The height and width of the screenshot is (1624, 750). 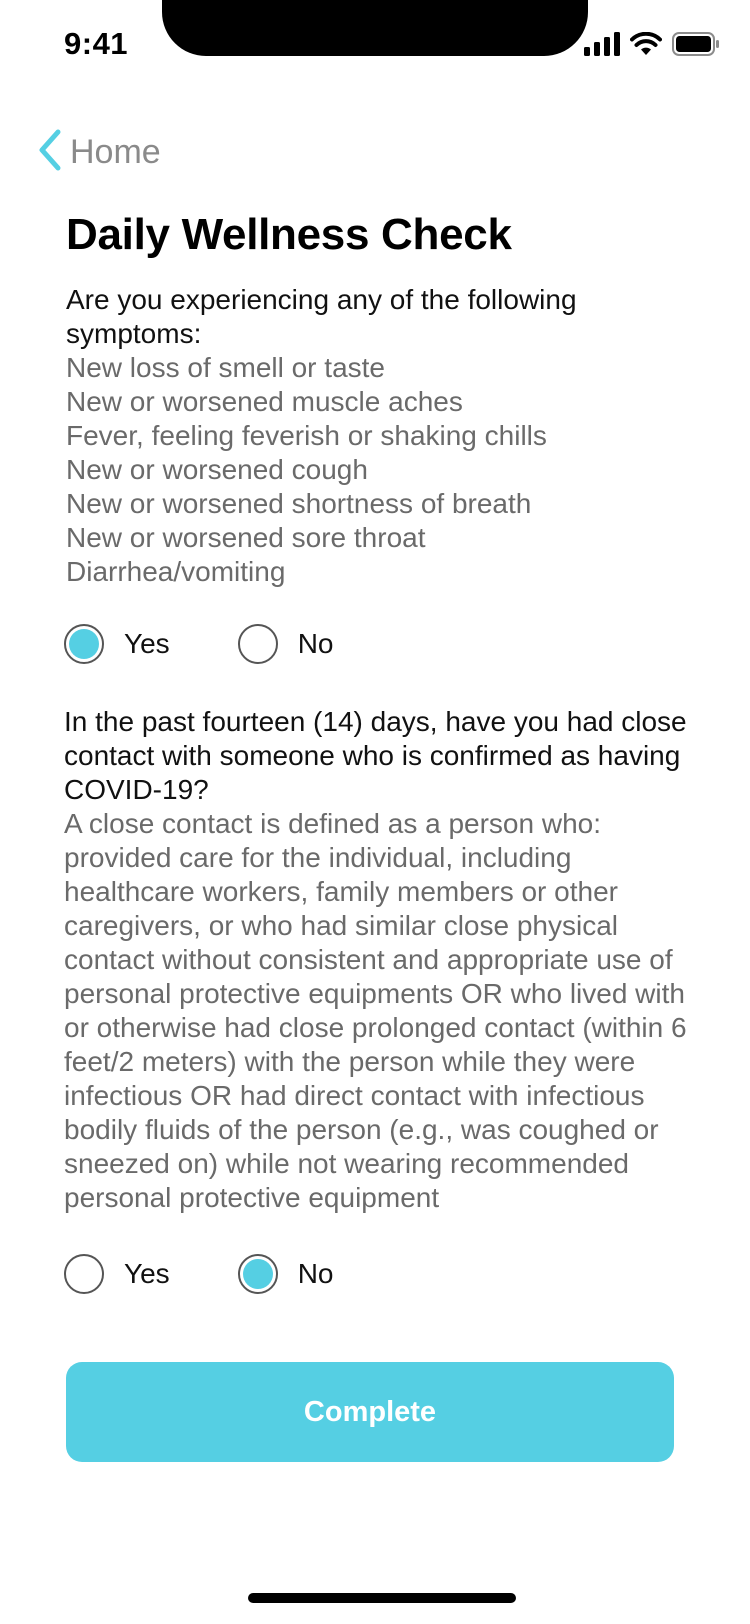 What do you see at coordinates (382, 1598) in the screenshot?
I see `home-indicator` at bounding box center [382, 1598].